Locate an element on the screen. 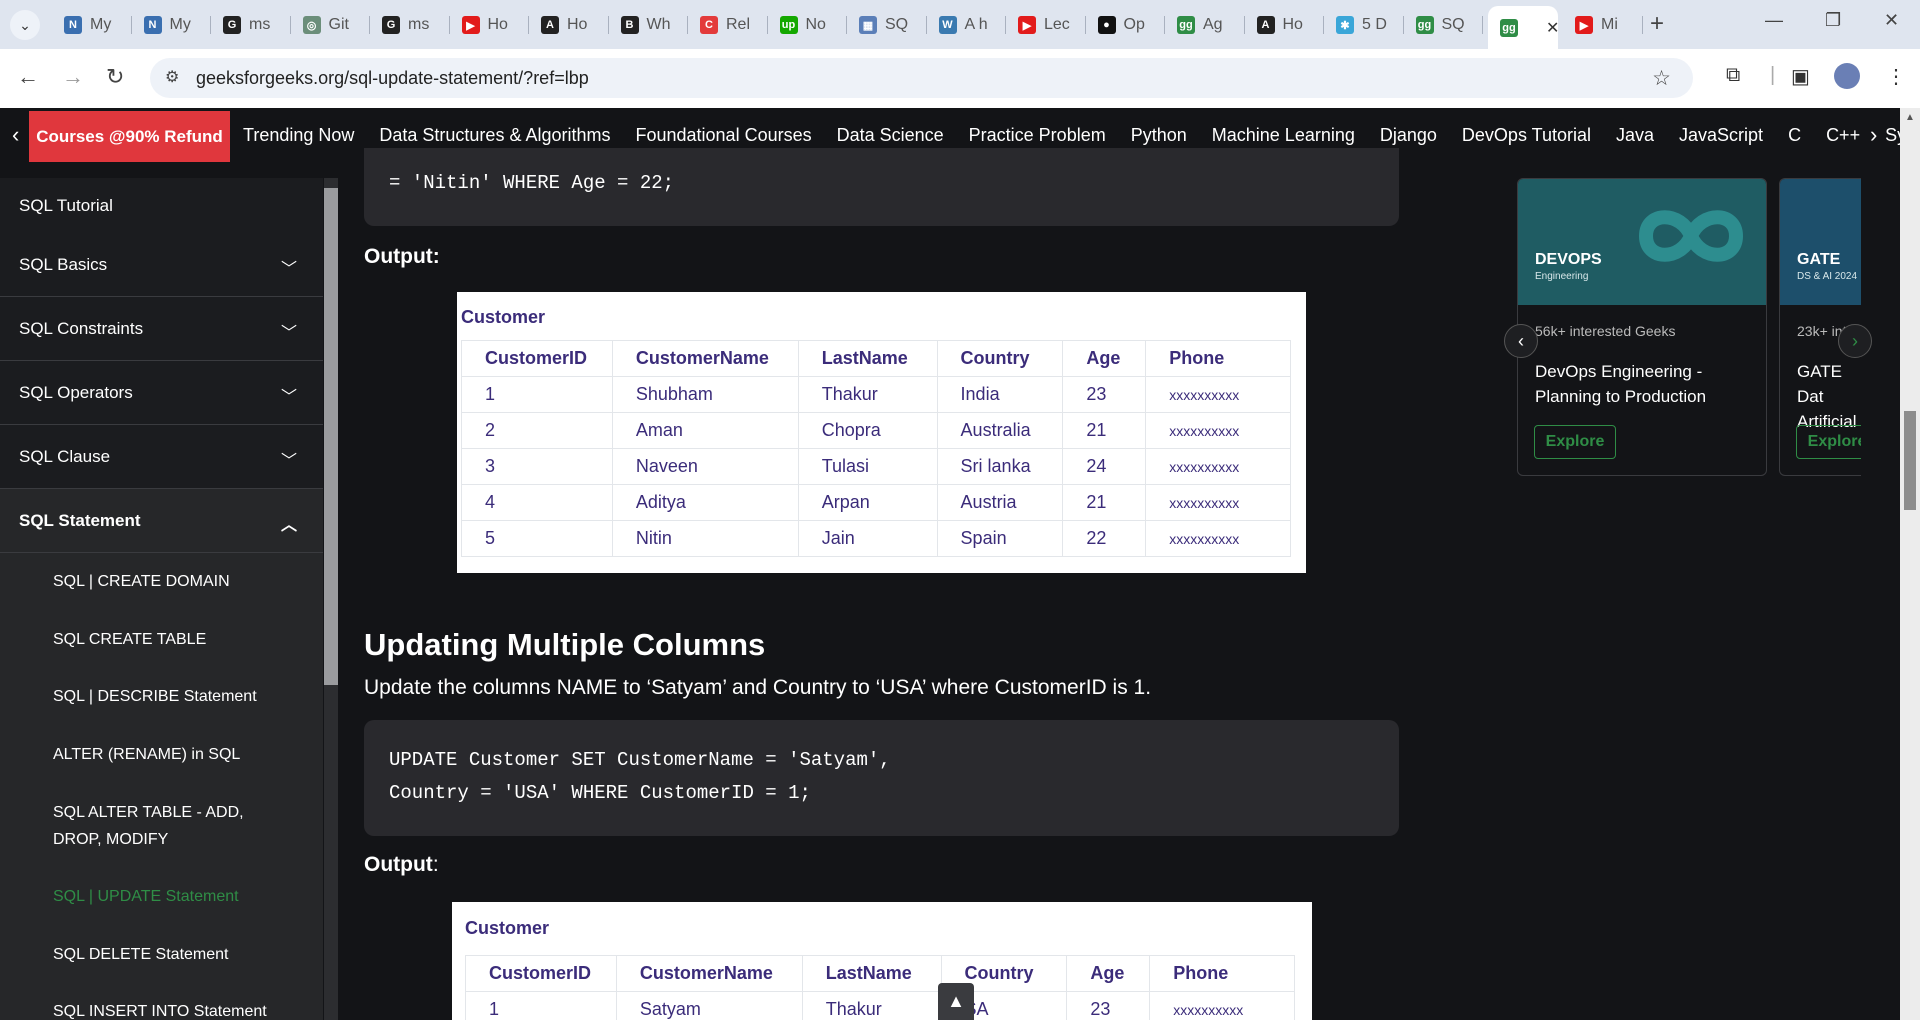 This screenshot has width=1920, height=1020. infinity-logo-icon is located at coordinates (1691, 236).